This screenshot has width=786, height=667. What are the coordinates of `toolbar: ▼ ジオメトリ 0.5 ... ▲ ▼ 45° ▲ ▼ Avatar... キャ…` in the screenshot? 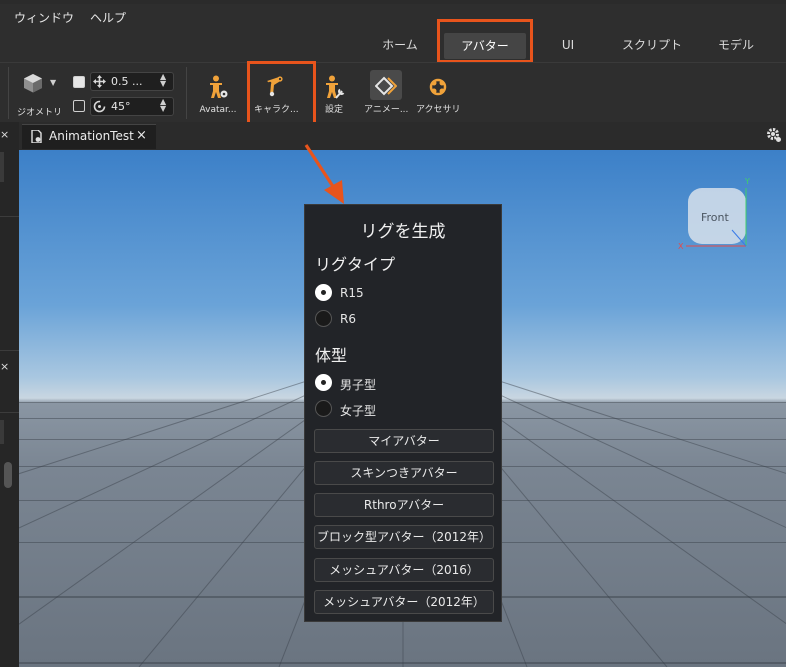 It's located at (393, 93).